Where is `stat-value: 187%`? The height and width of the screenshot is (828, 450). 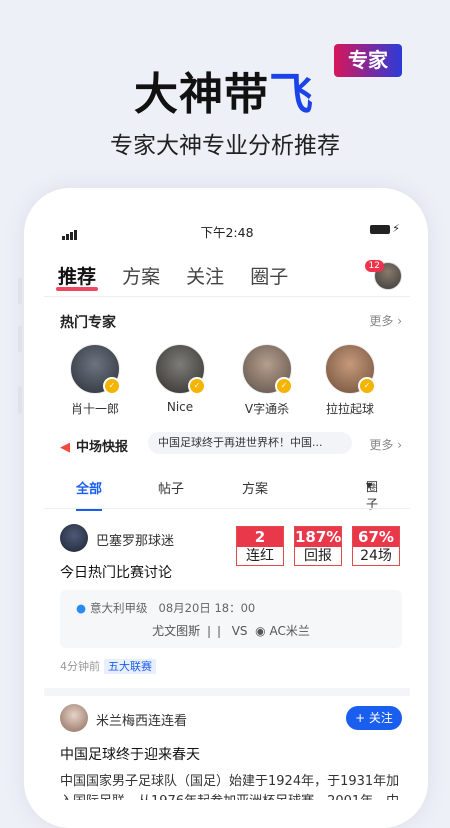 stat-value: 187% is located at coordinates (318, 537).